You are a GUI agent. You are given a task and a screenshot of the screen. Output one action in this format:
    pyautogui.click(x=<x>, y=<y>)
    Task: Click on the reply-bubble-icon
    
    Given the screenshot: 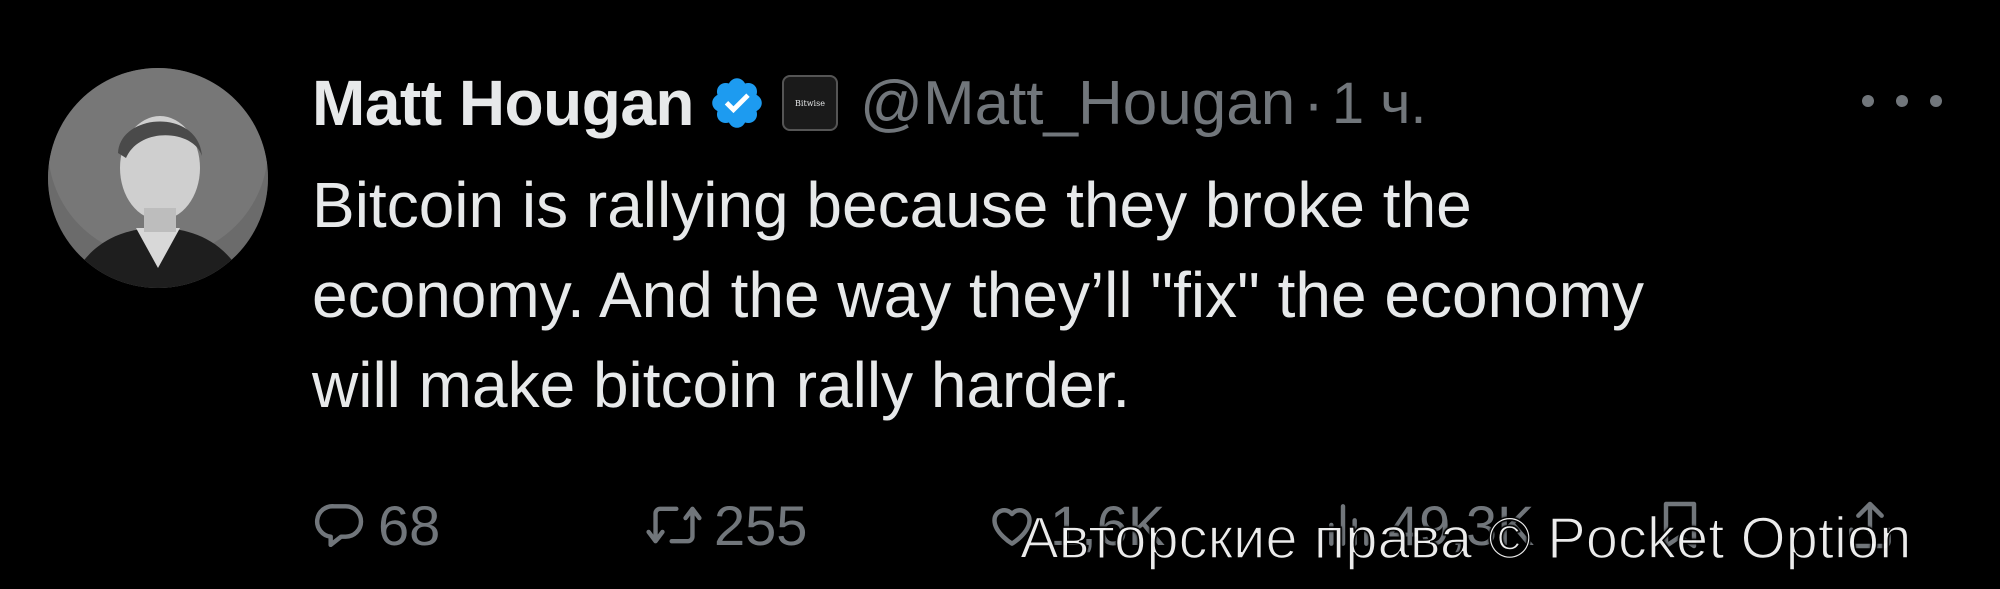 What is the action you would take?
    pyautogui.click(x=339, y=526)
    